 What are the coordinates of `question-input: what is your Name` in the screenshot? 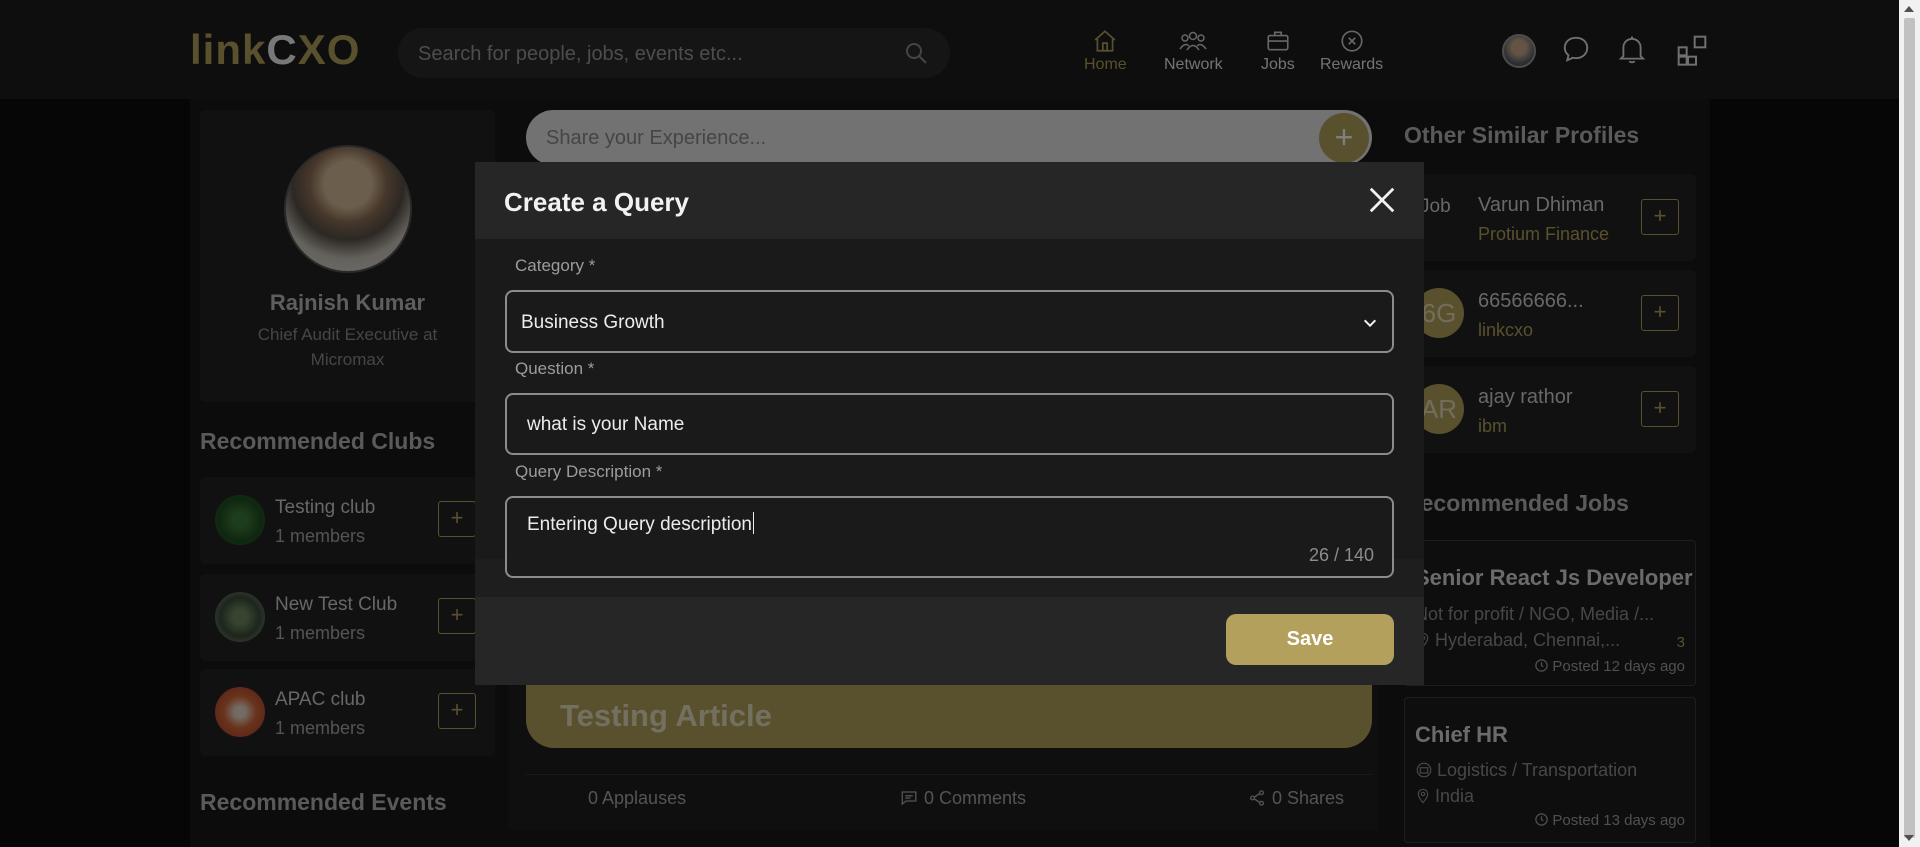 It's located at (949, 424).